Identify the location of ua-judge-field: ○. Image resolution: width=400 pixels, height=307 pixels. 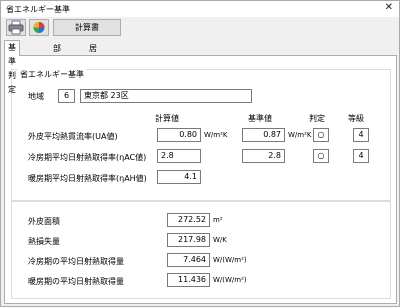
(321, 135).